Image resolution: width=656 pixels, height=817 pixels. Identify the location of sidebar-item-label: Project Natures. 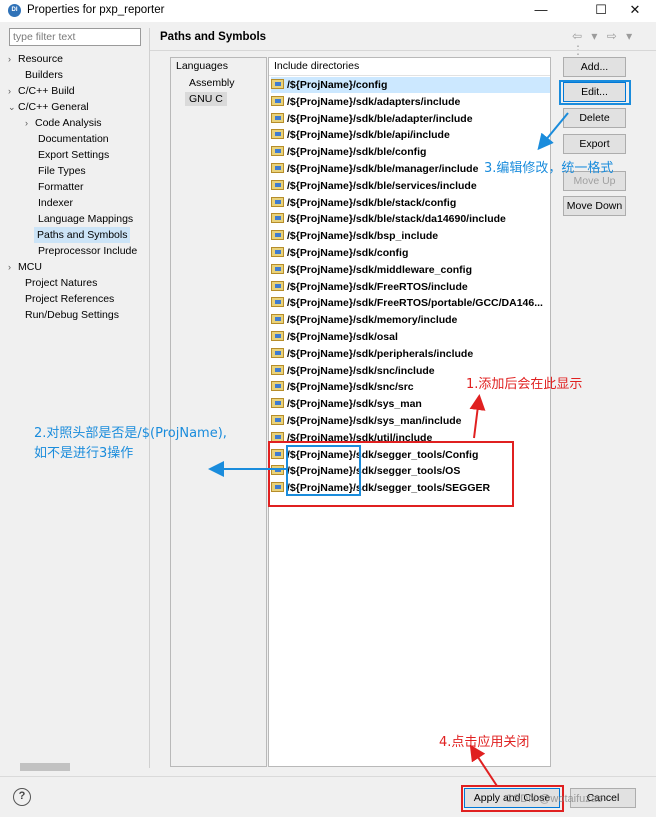
(61, 283).